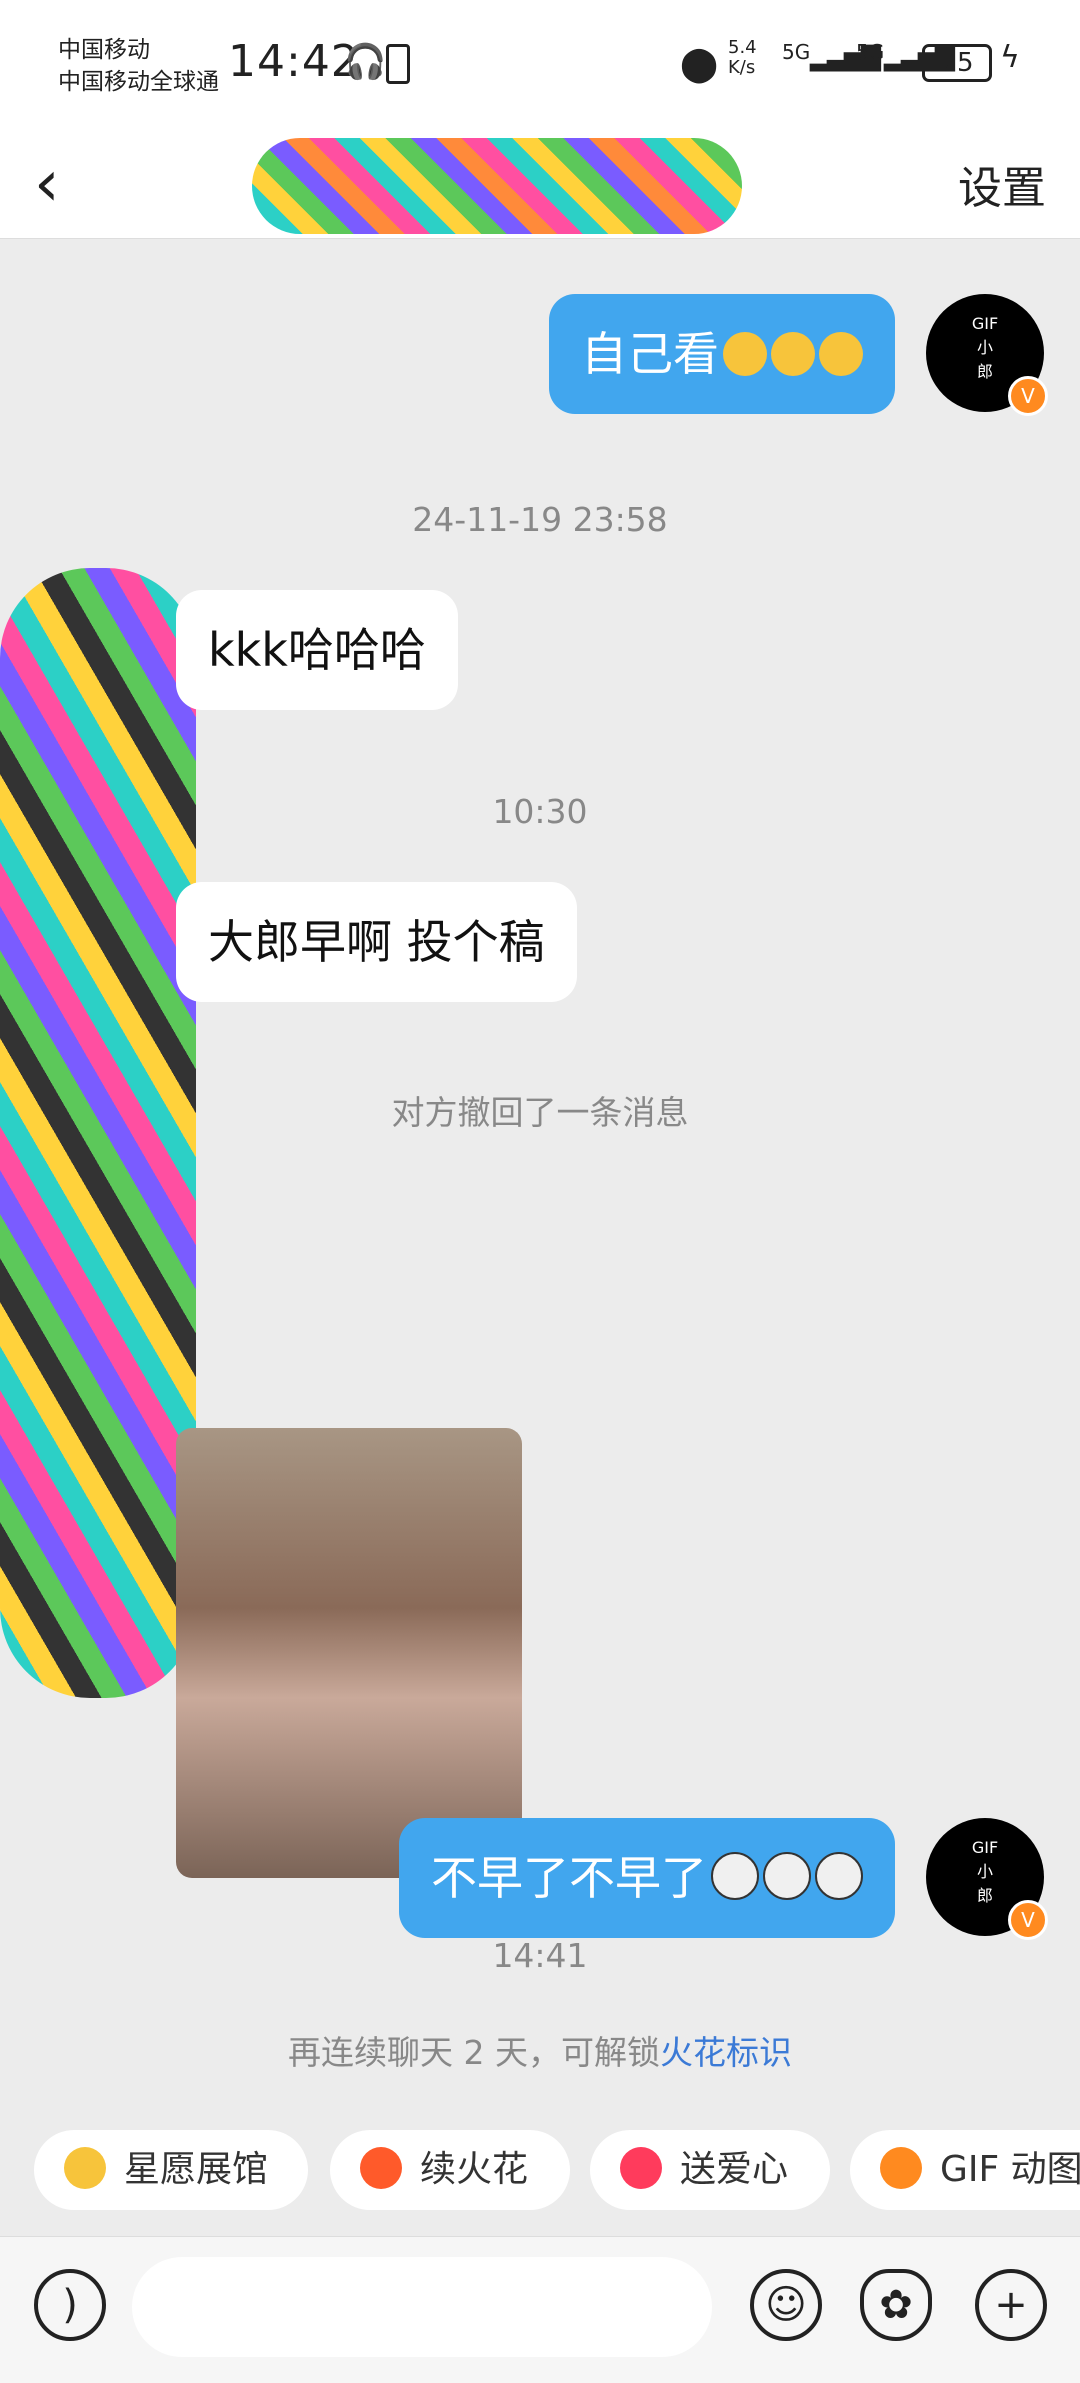  I want to click on add-button: +, so click(1011, 2305).